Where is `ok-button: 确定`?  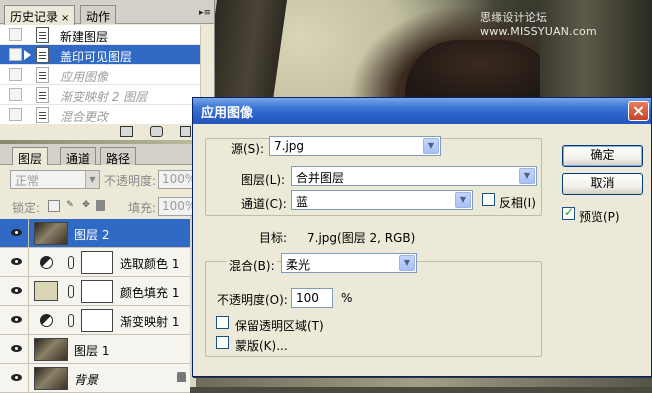 ok-button: 确定 is located at coordinates (602, 156).